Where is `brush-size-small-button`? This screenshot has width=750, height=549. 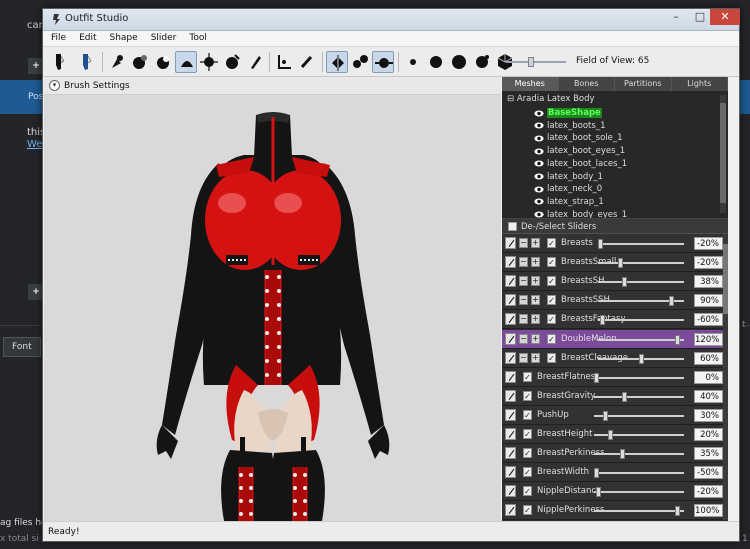
brush-size-small-button is located at coordinates (413, 62).